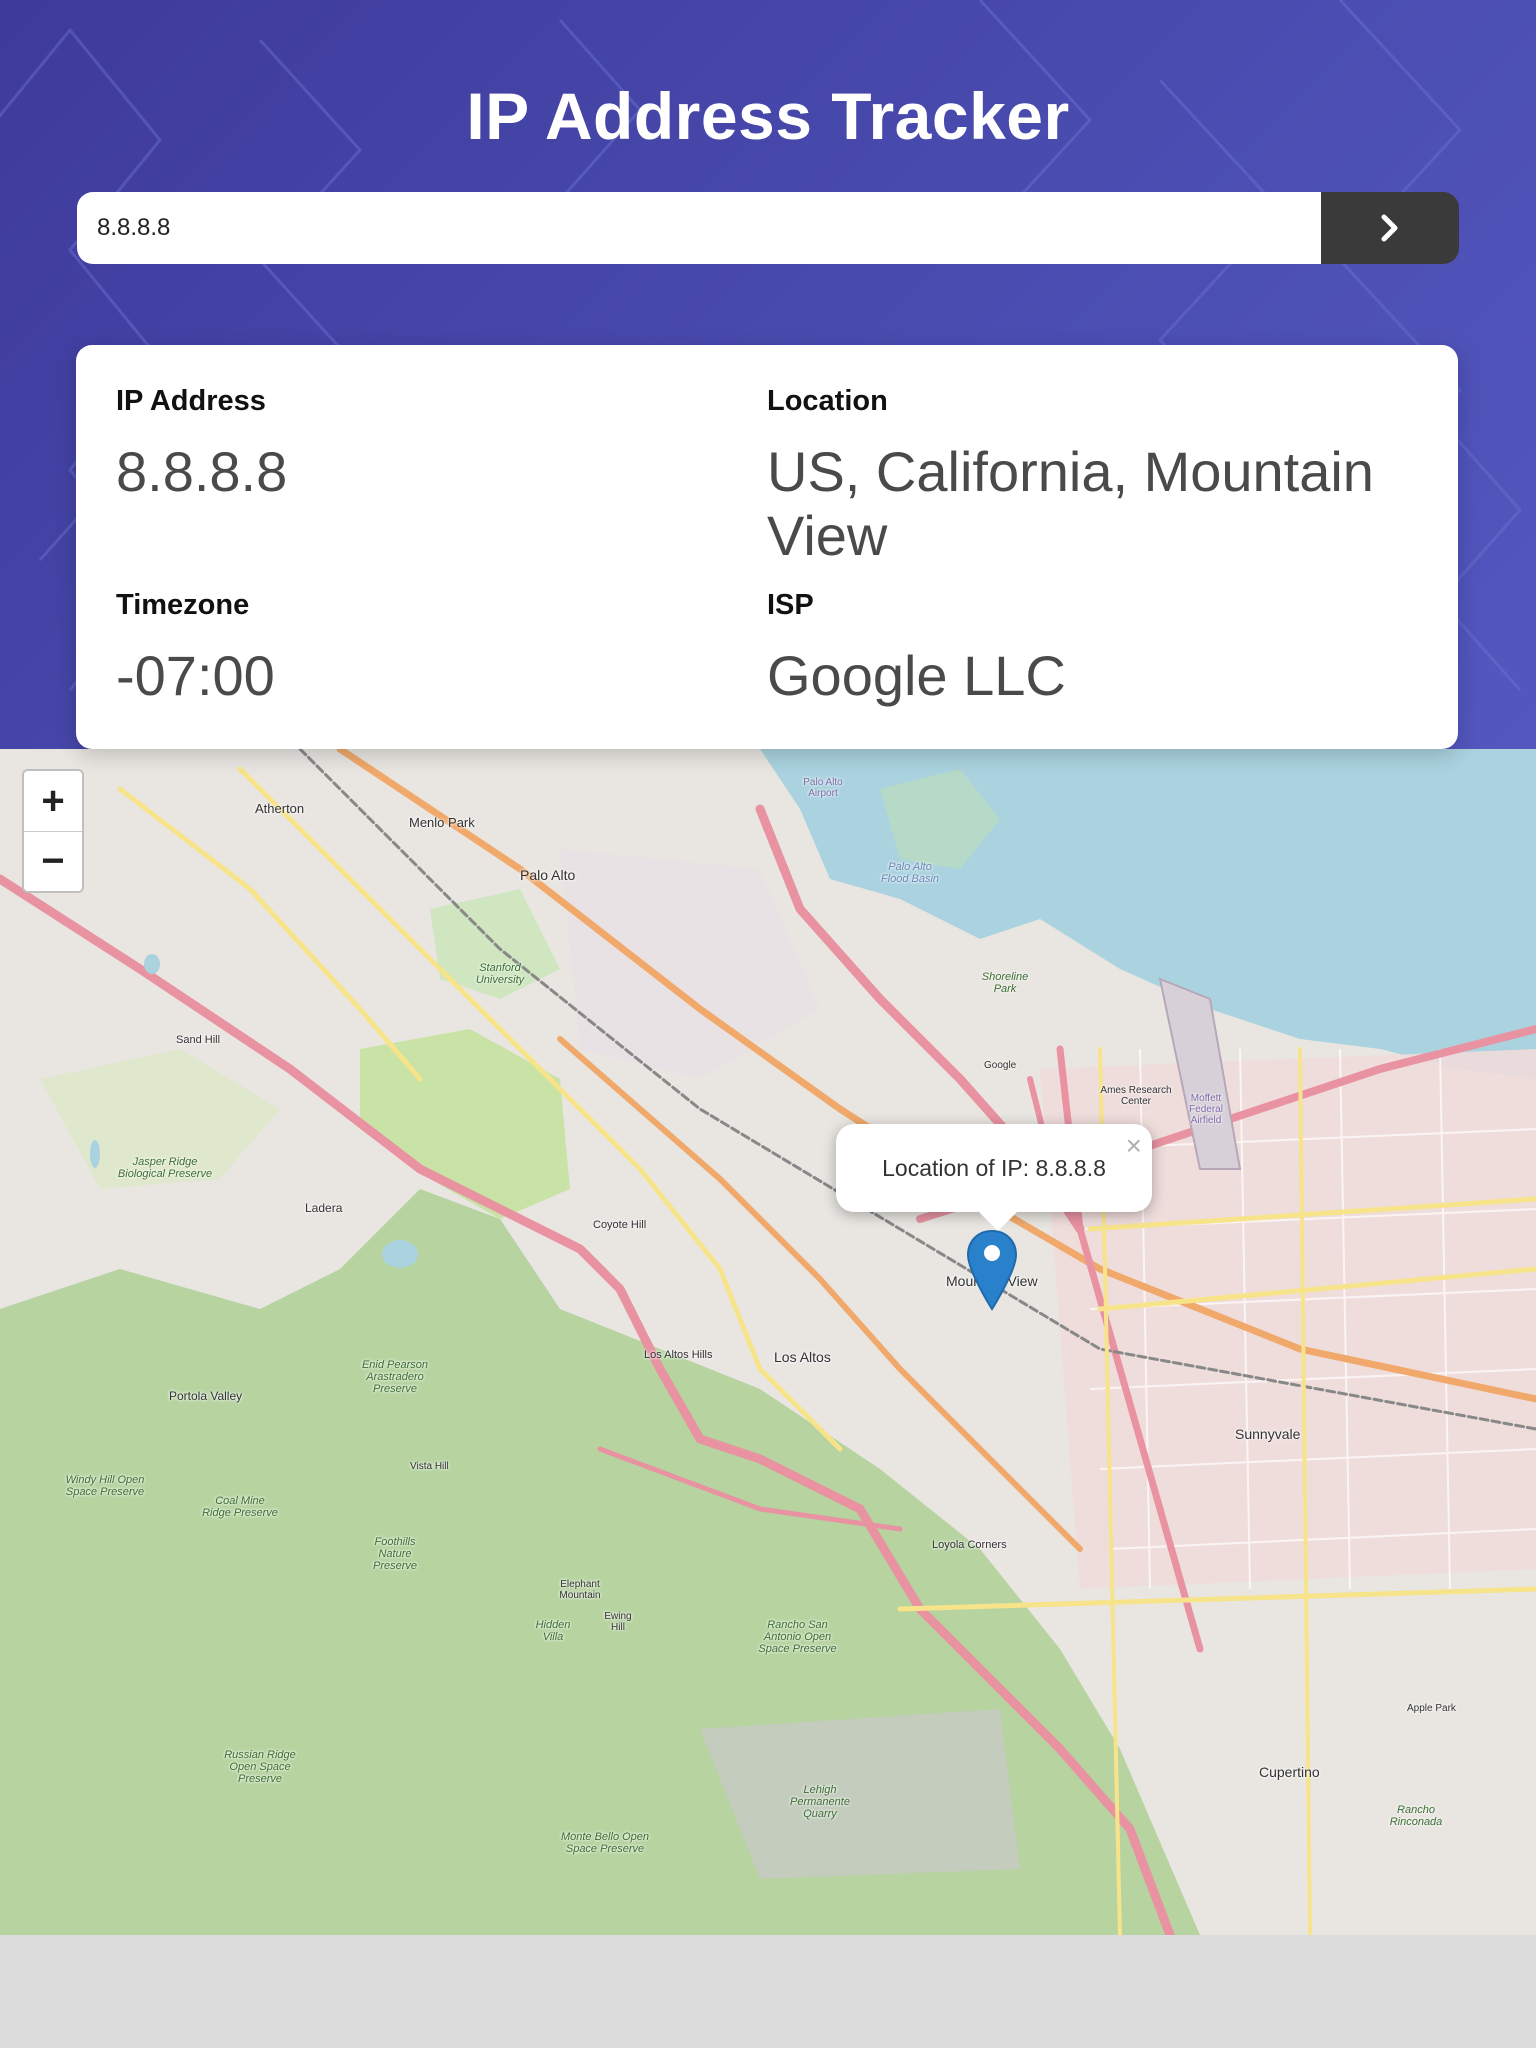 This screenshot has width=1536, height=2048. I want to click on place-label: Apple Park, so click(1431, 1708).